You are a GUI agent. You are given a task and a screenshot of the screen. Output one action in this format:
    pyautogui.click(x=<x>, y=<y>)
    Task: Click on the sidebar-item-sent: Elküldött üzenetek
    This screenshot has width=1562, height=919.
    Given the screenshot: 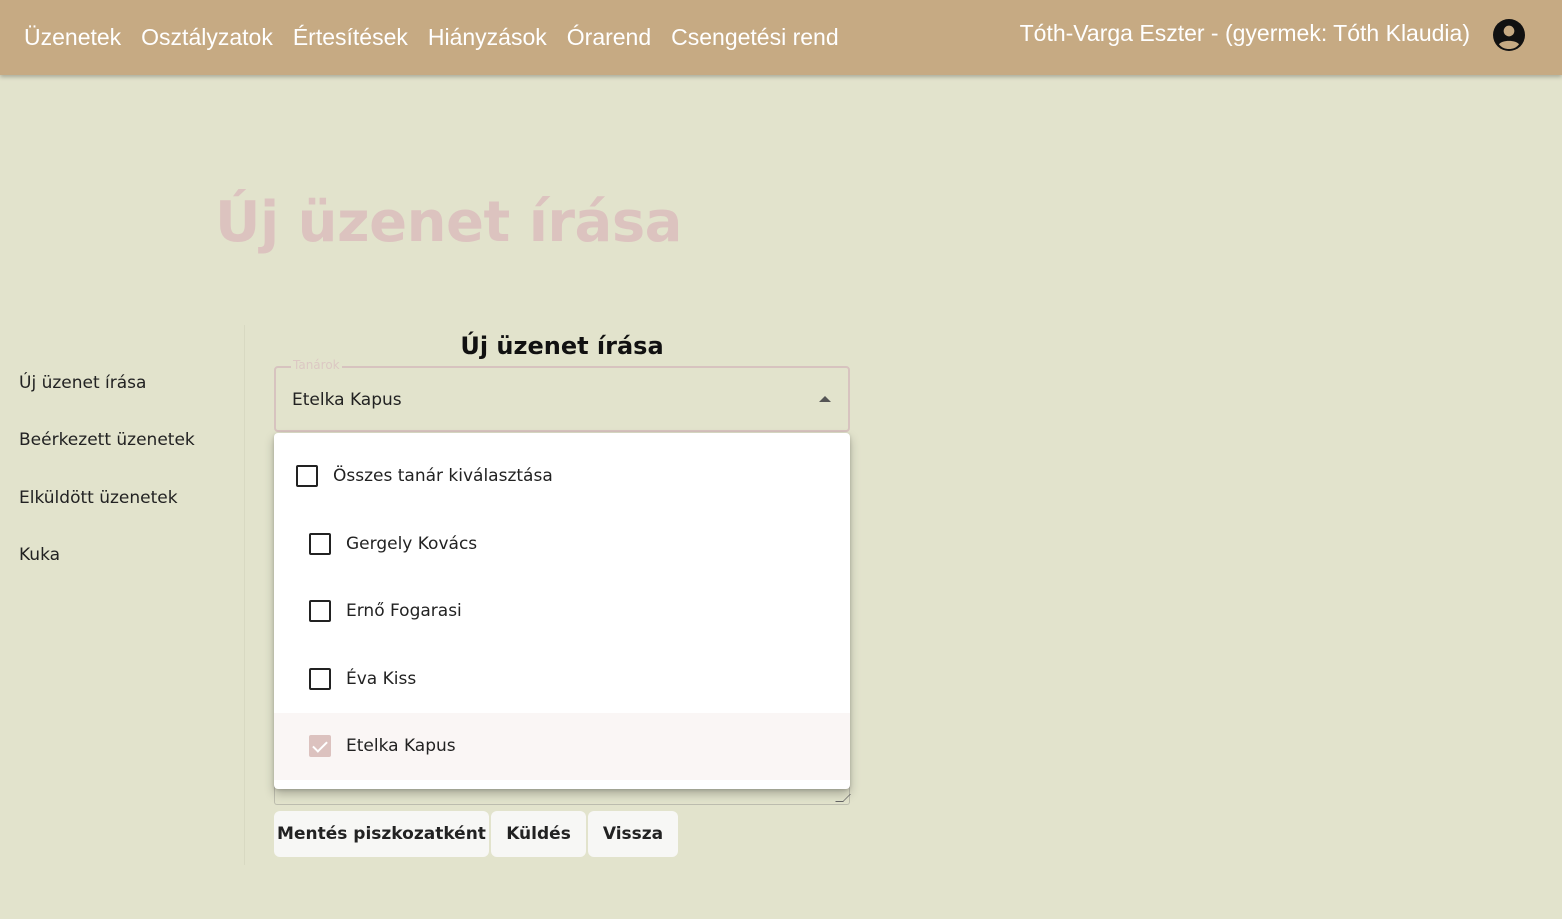 What is the action you would take?
    pyautogui.click(x=98, y=498)
    